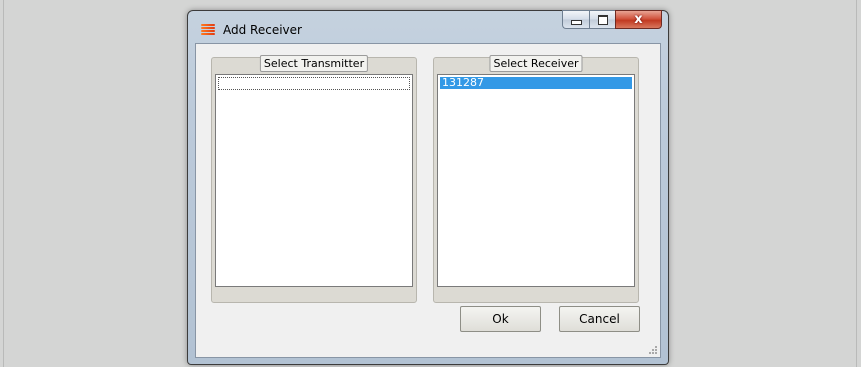 The width and height of the screenshot is (861, 367). What do you see at coordinates (314, 83) in the screenshot?
I see `focus-rectangle` at bounding box center [314, 83].